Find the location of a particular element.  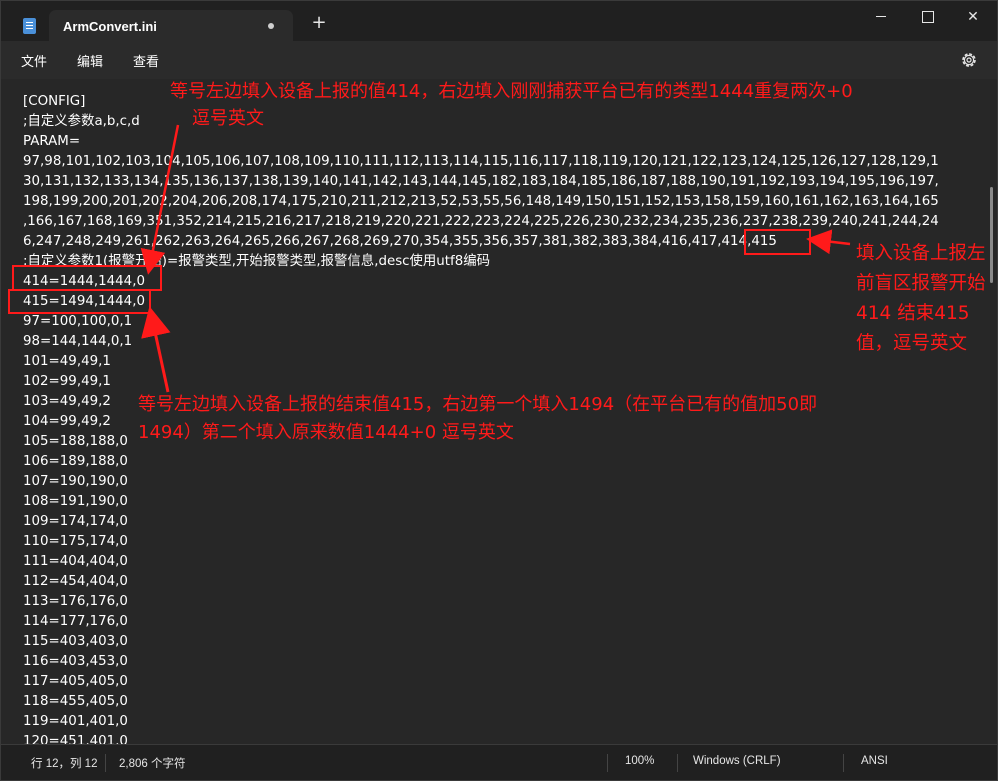

editor-line: 108=191,190,0 is located at coordinates (75, 501).